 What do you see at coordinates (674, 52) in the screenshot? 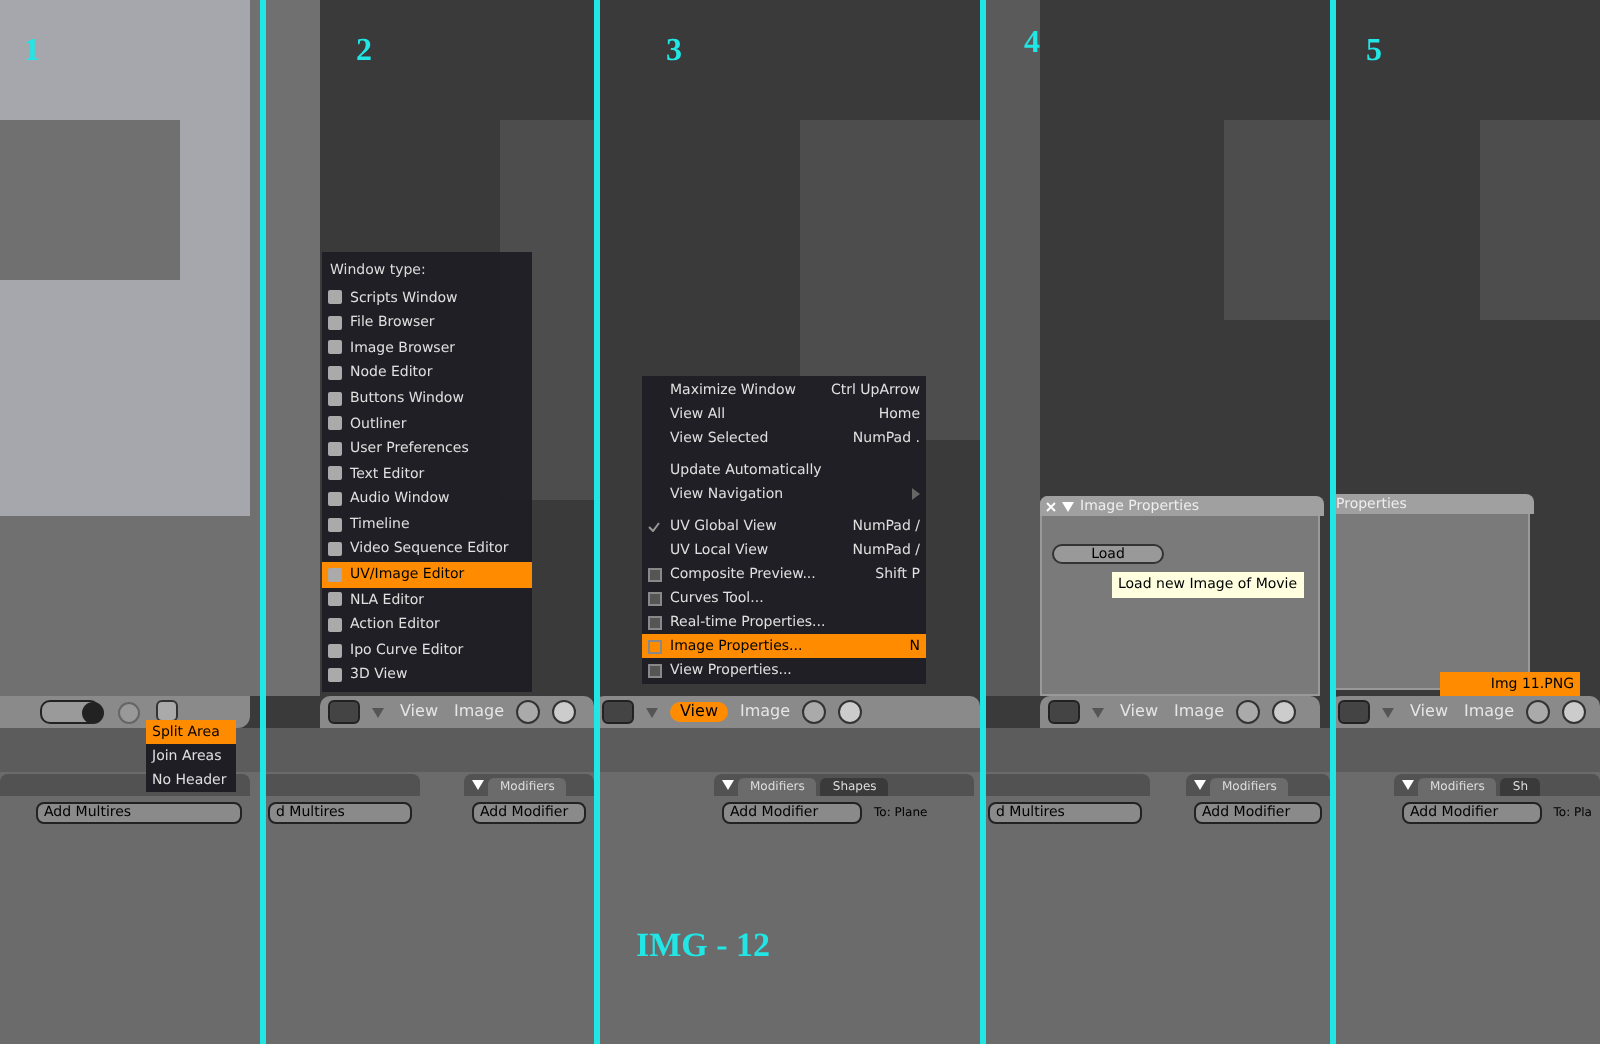
I see `step-number: 3` at bounding box center [674, 52].